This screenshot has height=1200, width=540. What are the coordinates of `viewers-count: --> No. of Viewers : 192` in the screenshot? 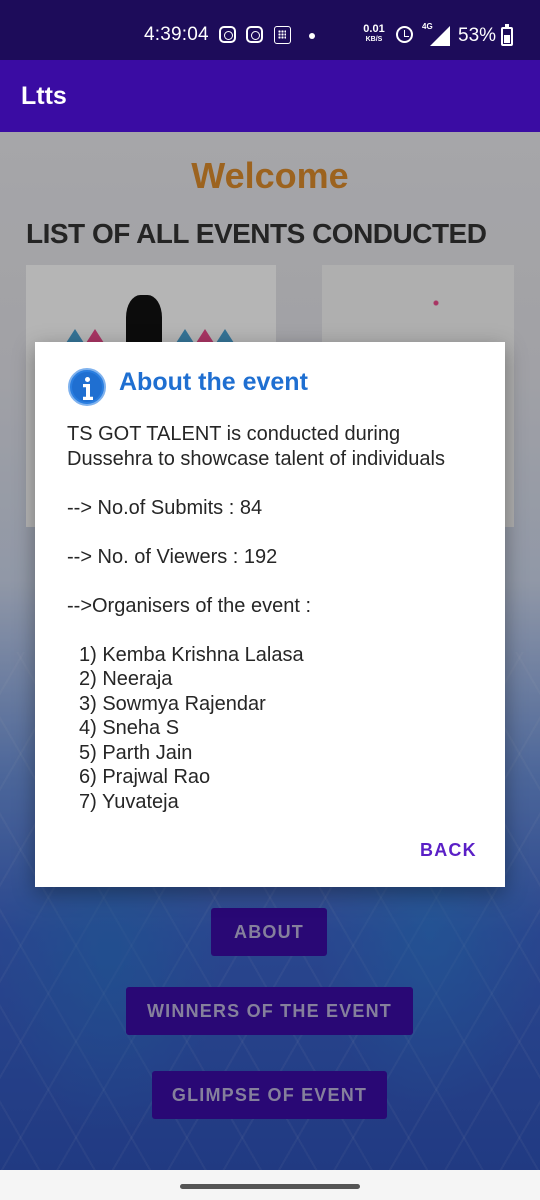 It's located at (172, 556).